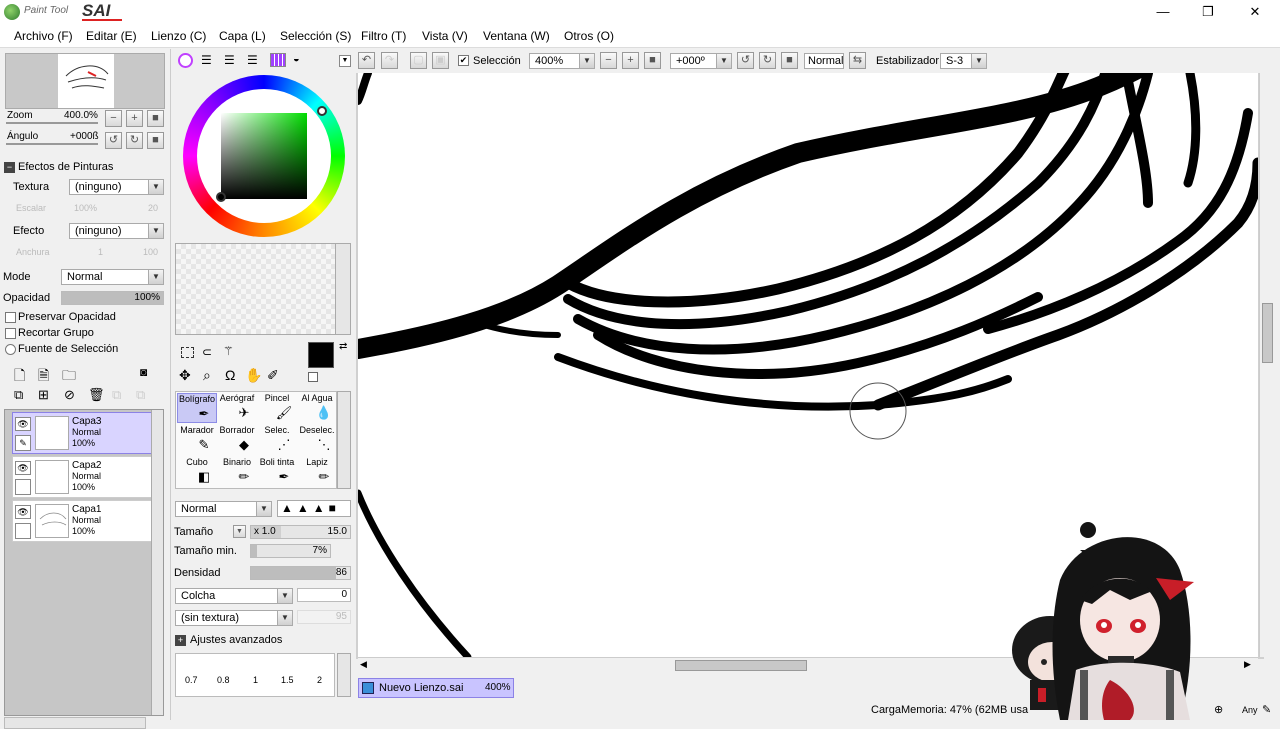  What do you see at coordinates (9, 167) in the screenshot?
I see `collapse-effects-button: −` at bounding box center [9, 167].